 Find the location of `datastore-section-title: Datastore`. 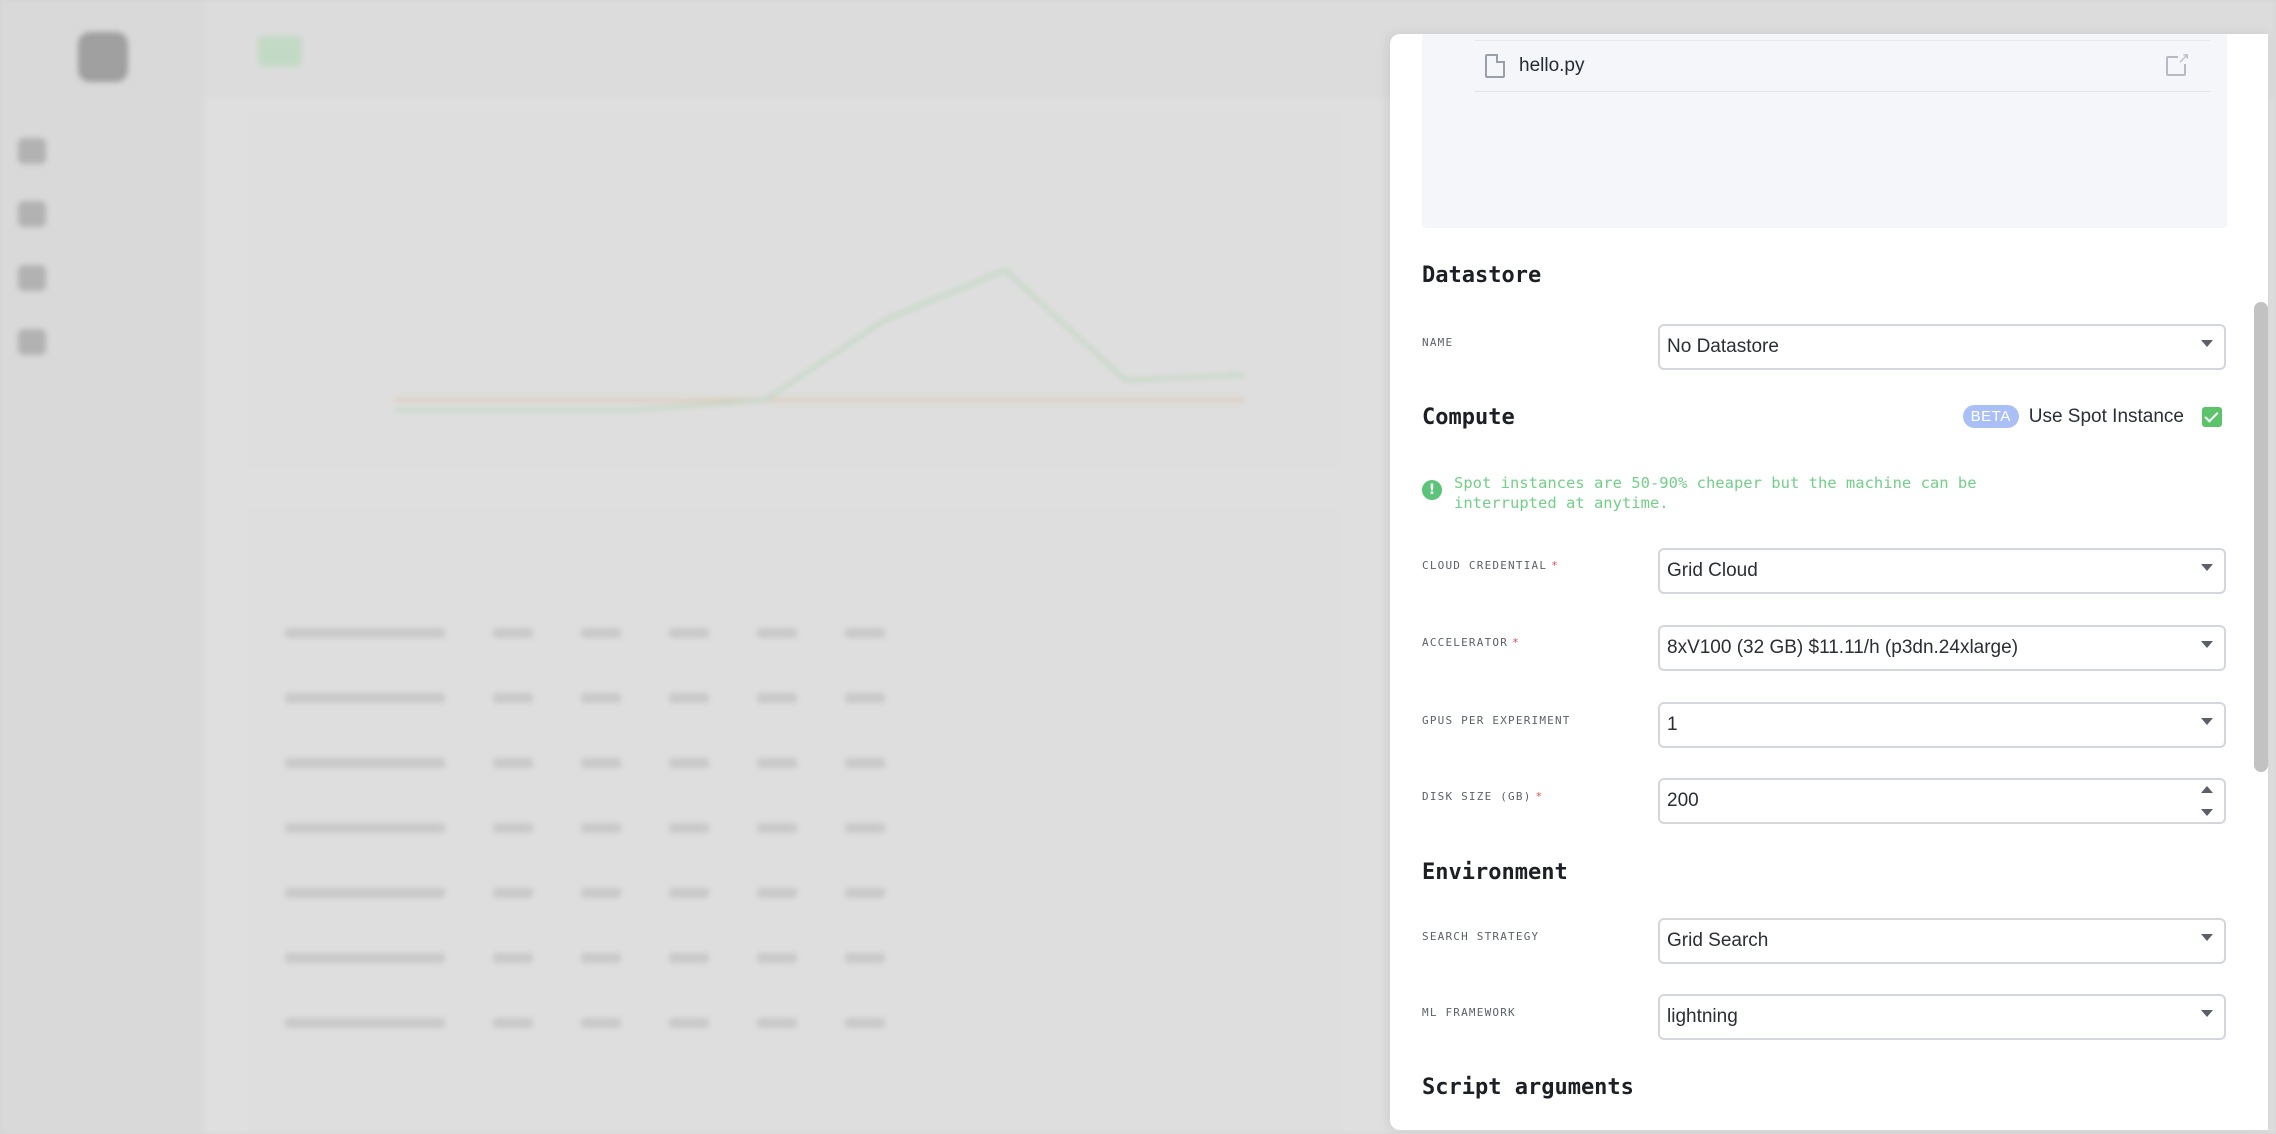

datastore-section-title: Datastore is located at coordinates (1482, 275).